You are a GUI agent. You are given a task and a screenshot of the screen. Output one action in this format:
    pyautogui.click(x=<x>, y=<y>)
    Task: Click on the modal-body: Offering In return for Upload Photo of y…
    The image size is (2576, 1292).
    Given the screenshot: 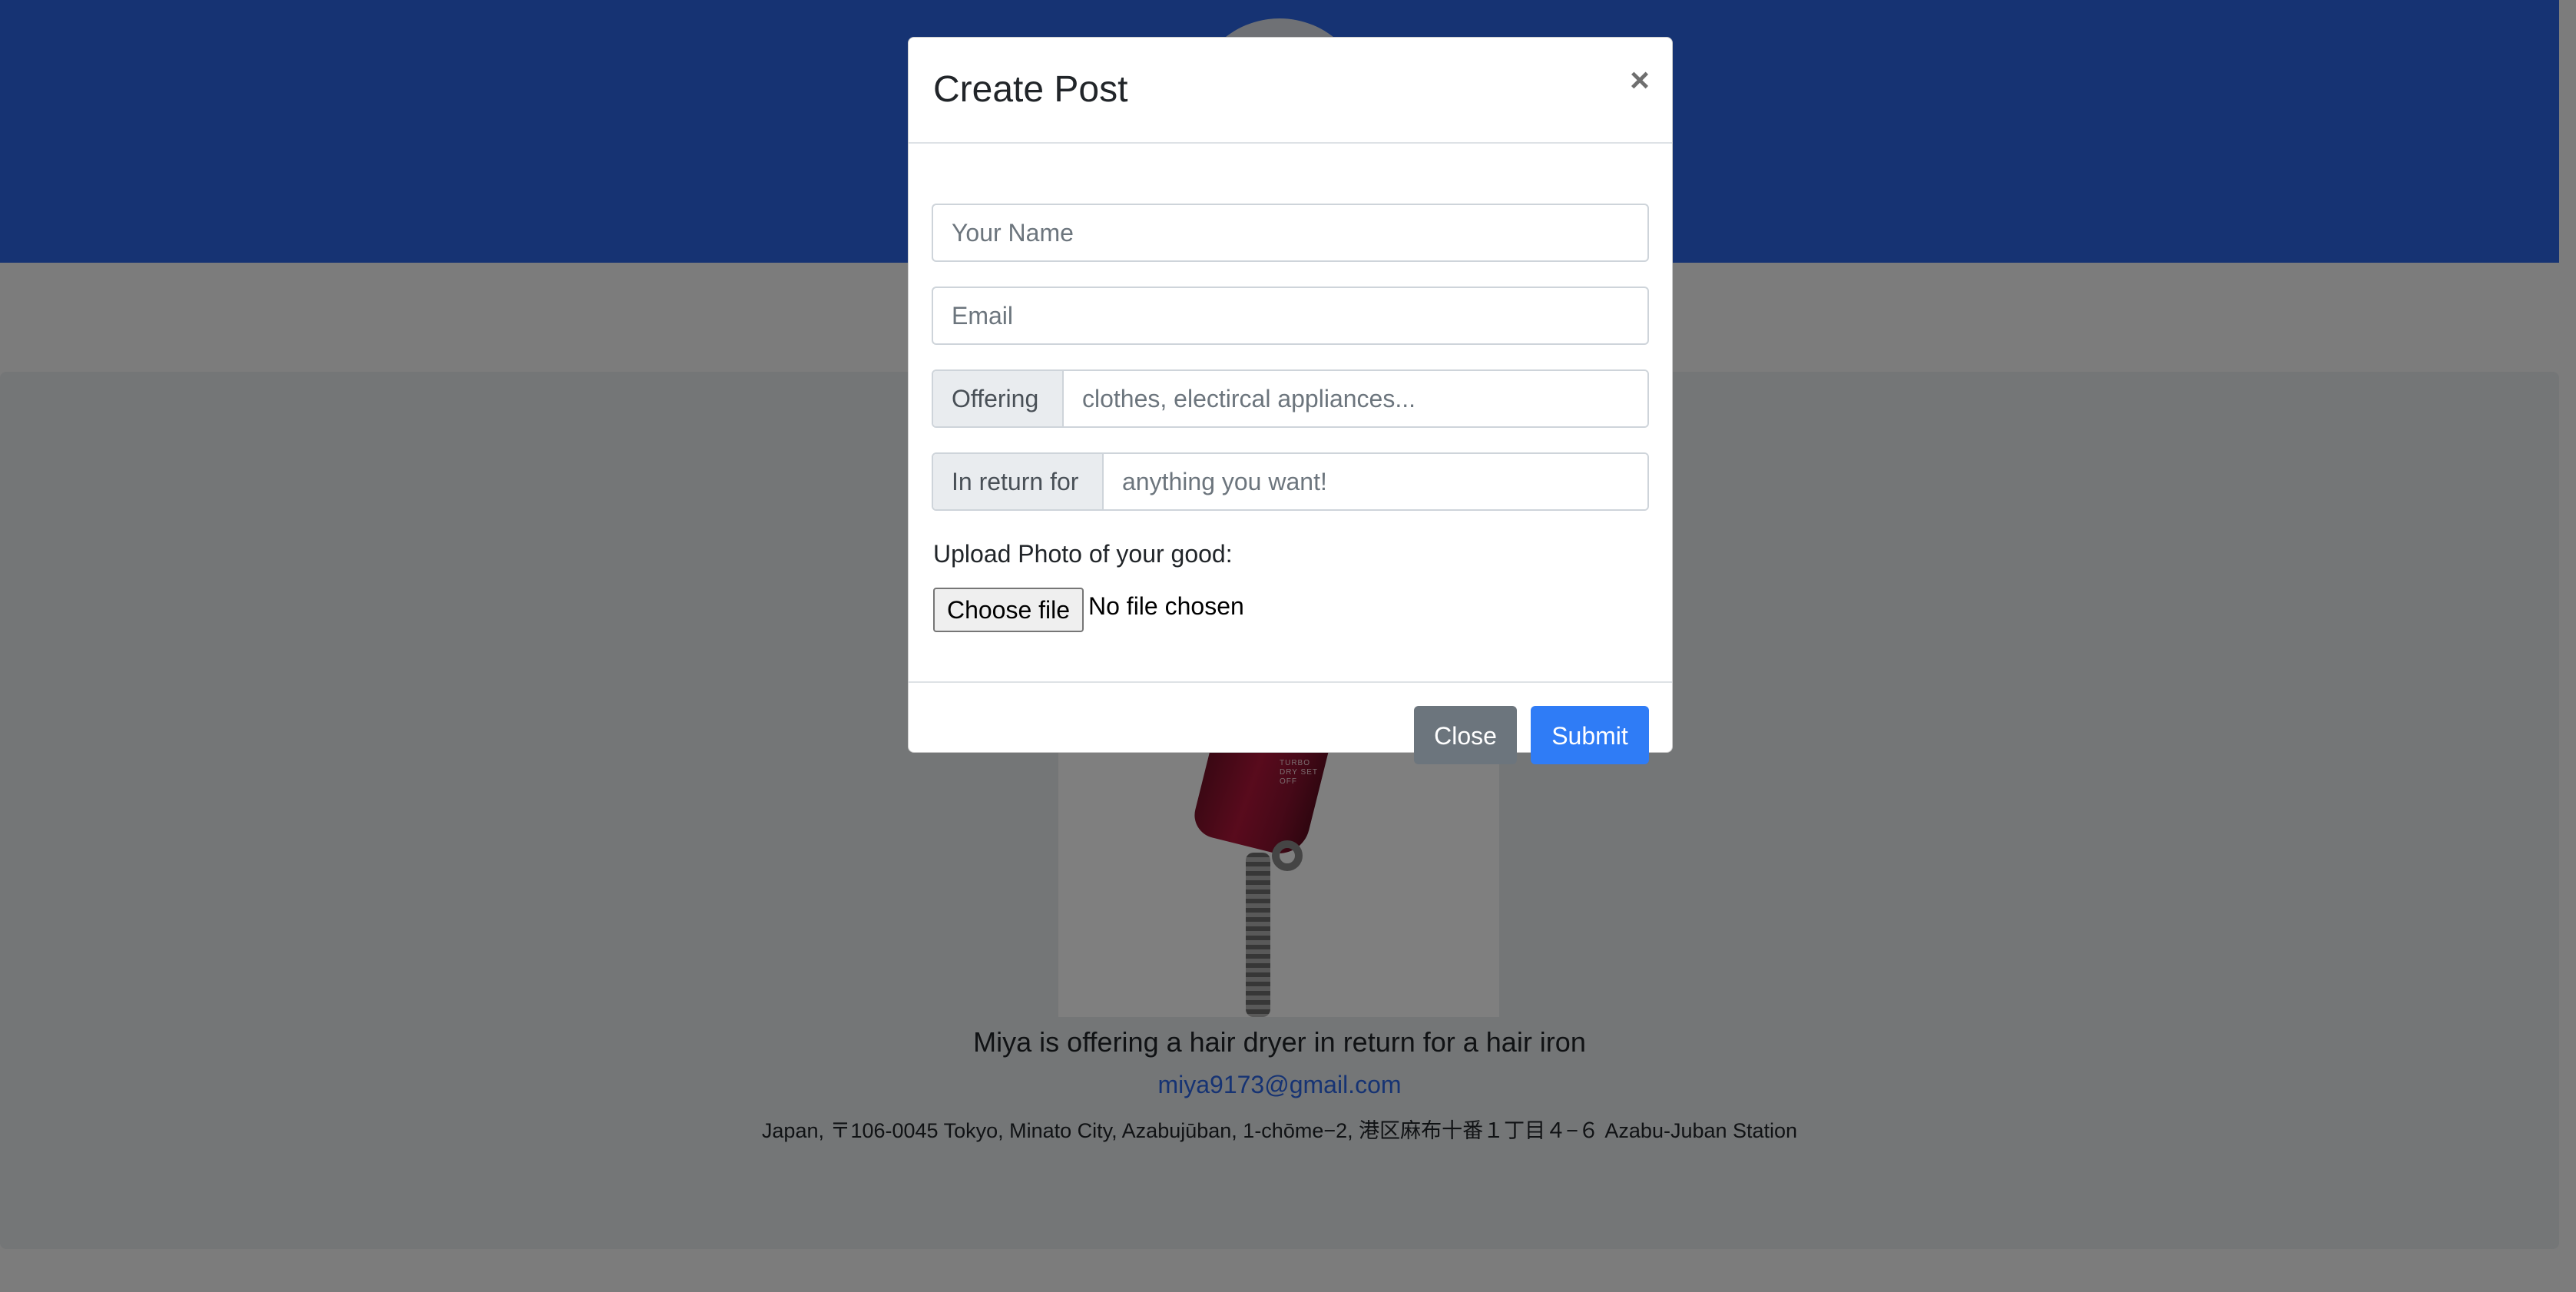 What is the action you would take?
    pyautogui.click(x=1290, y=412)
    